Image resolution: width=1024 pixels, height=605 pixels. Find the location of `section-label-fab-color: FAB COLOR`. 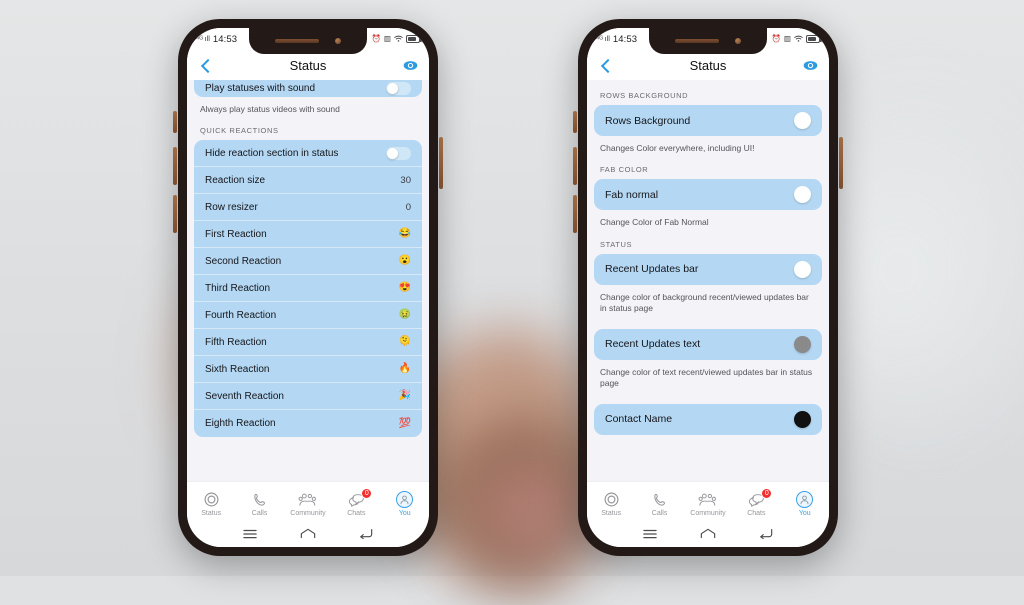

section-label-fab-color: FAB COLOR is located at coordinates (624, 170).